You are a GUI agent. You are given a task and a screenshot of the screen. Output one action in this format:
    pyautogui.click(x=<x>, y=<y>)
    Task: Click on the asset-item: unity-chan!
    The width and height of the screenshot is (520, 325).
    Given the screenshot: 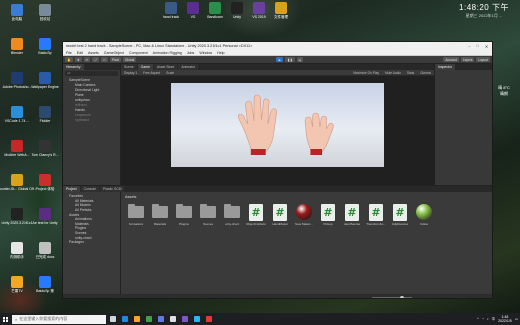 What is the action you would take?
    pyautogui.click(x=232, y=214)
    